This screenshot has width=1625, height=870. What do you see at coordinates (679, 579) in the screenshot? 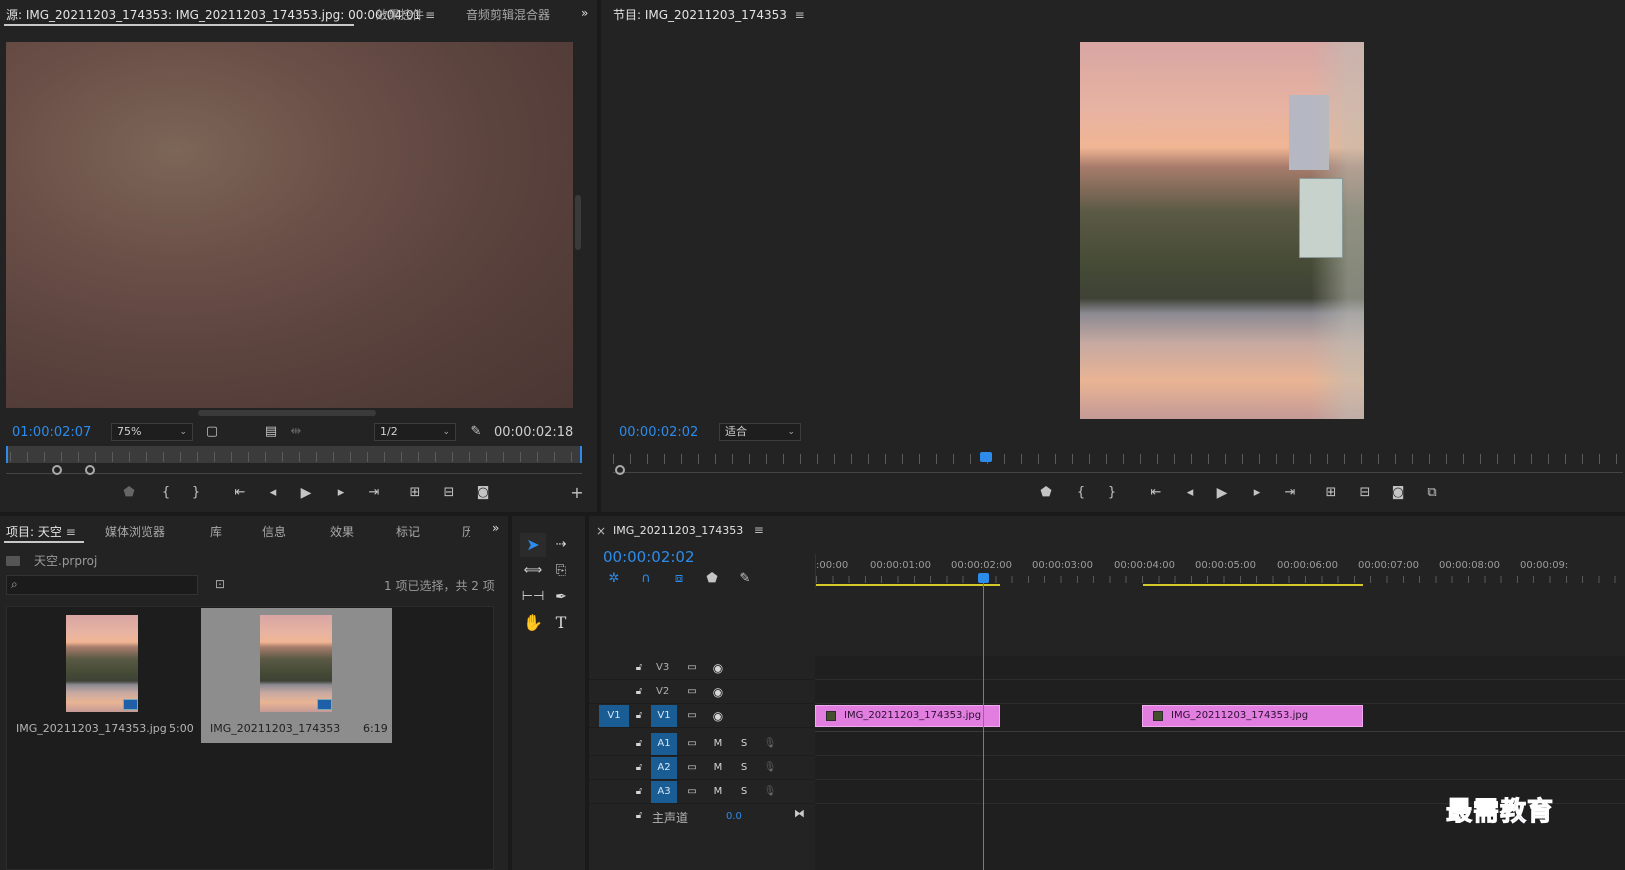
I see `linked-selection-icon: ⧈` at bounding box center [679, 579].